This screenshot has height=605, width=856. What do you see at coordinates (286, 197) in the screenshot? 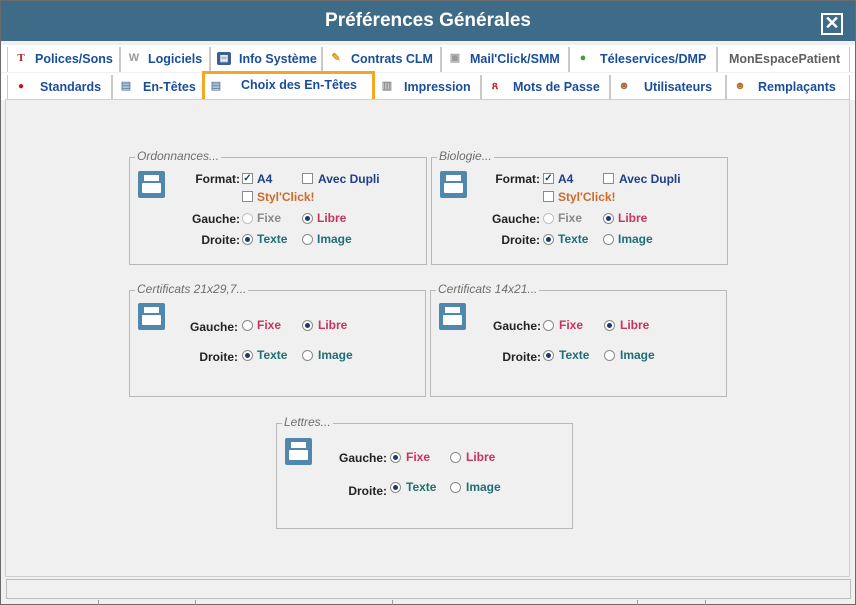
I see `stylclick-label: Styl'Click!` at bounding box center [286, 197].